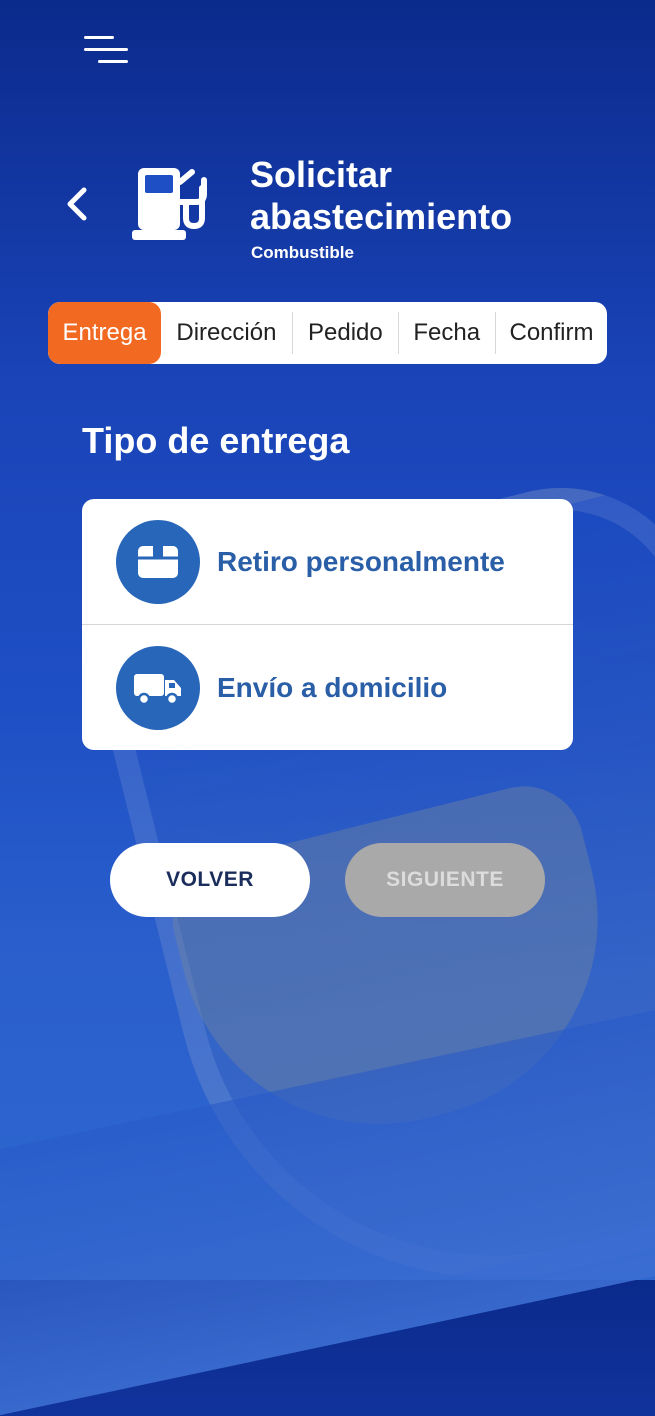 Image resolution: width=655 pixels, height=1416 pixels. I want to click on siguiente-button: SIGUIENTE, so click(445, 880).